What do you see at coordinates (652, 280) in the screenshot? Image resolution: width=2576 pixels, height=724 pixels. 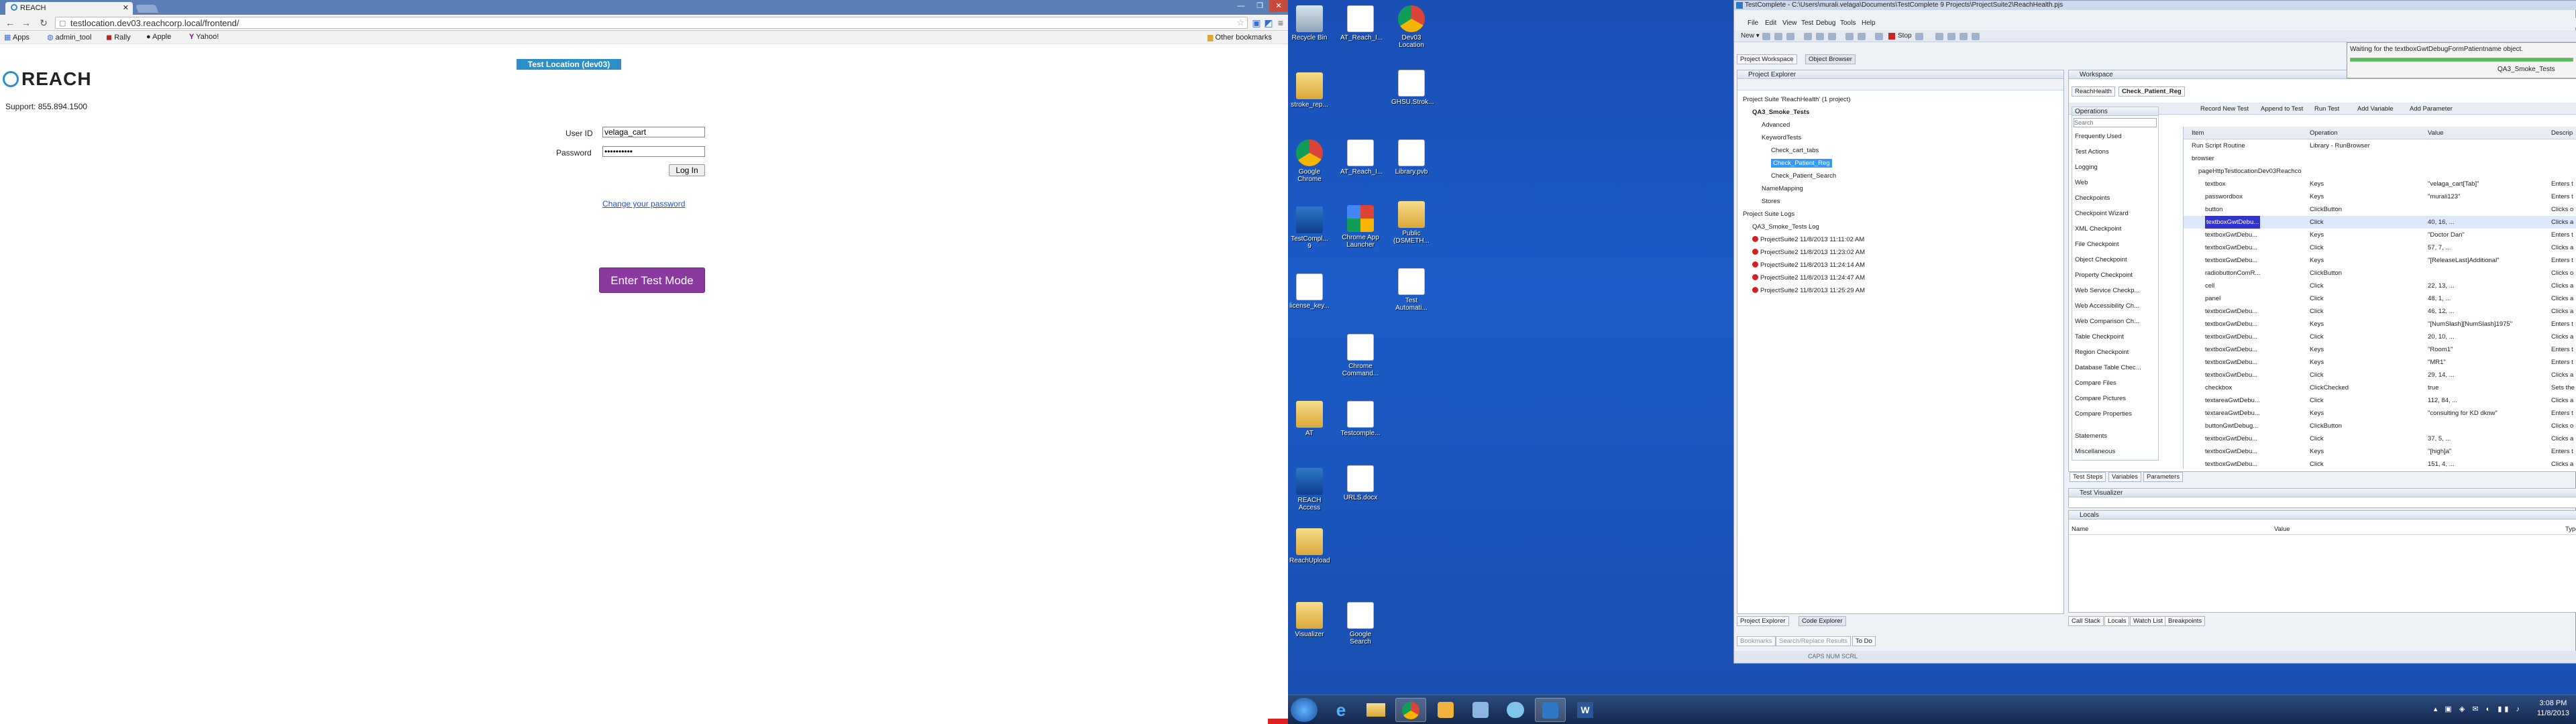 I see `enter-test-mode-button: Enter Test Mode` at bounding box center [652, 280].